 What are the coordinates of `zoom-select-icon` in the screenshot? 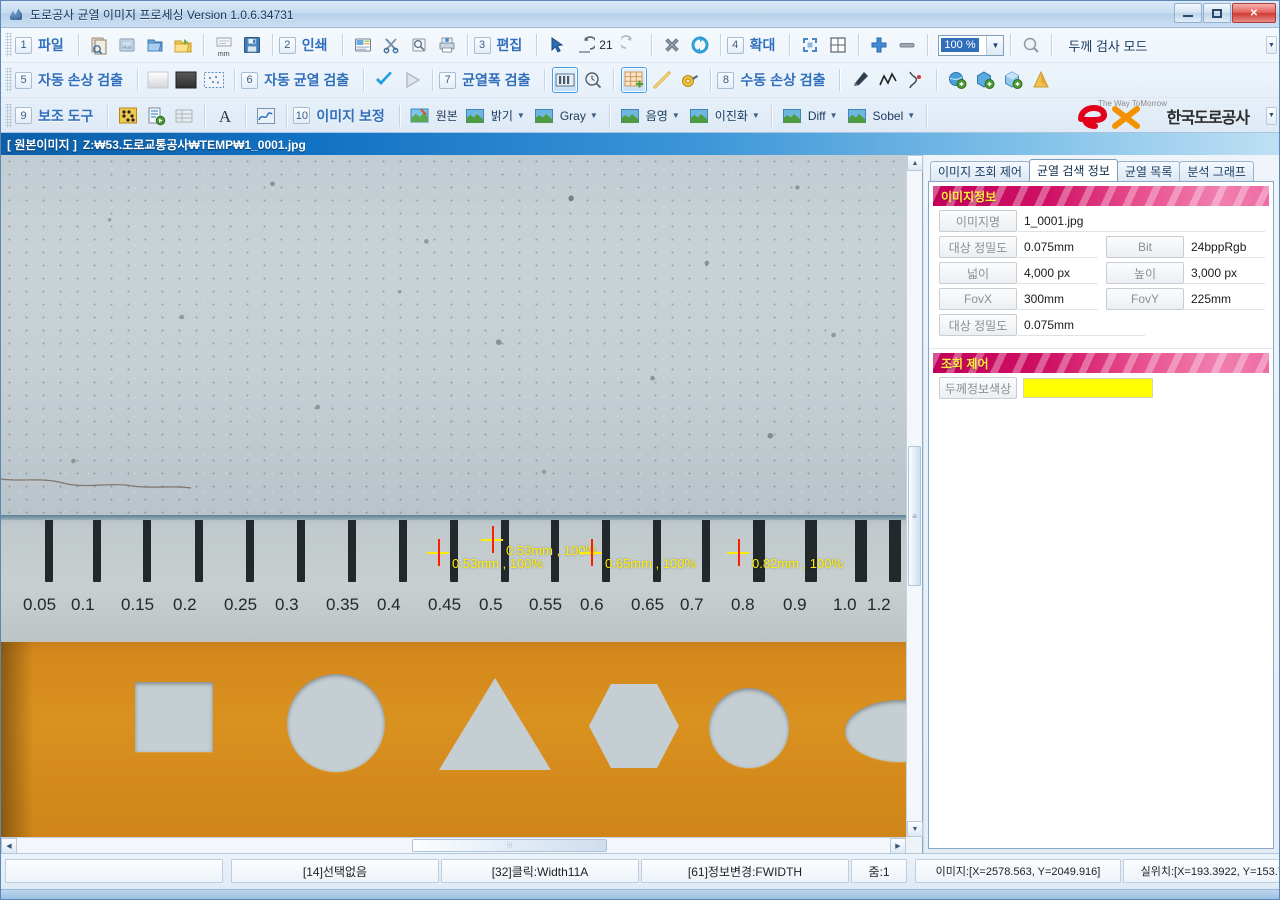 It's located at (1031, 45).